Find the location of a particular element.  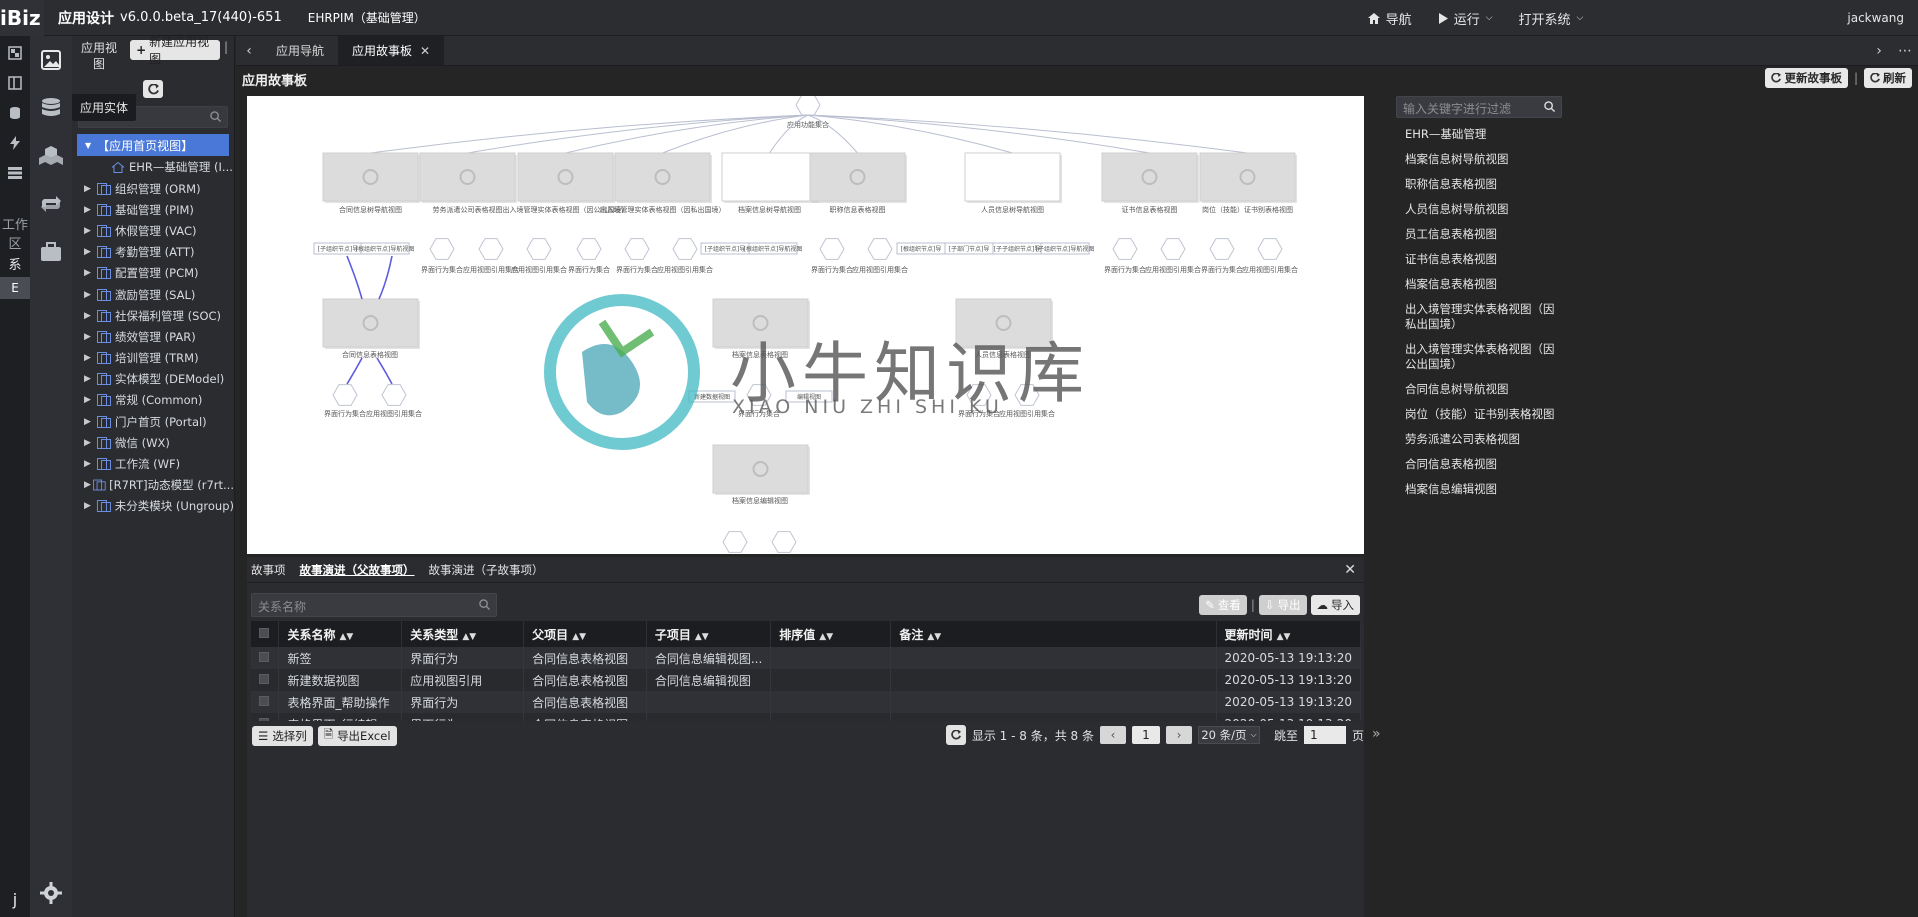

tree-module-label: 工作流 (WF) is located at coordinates (148, 464).